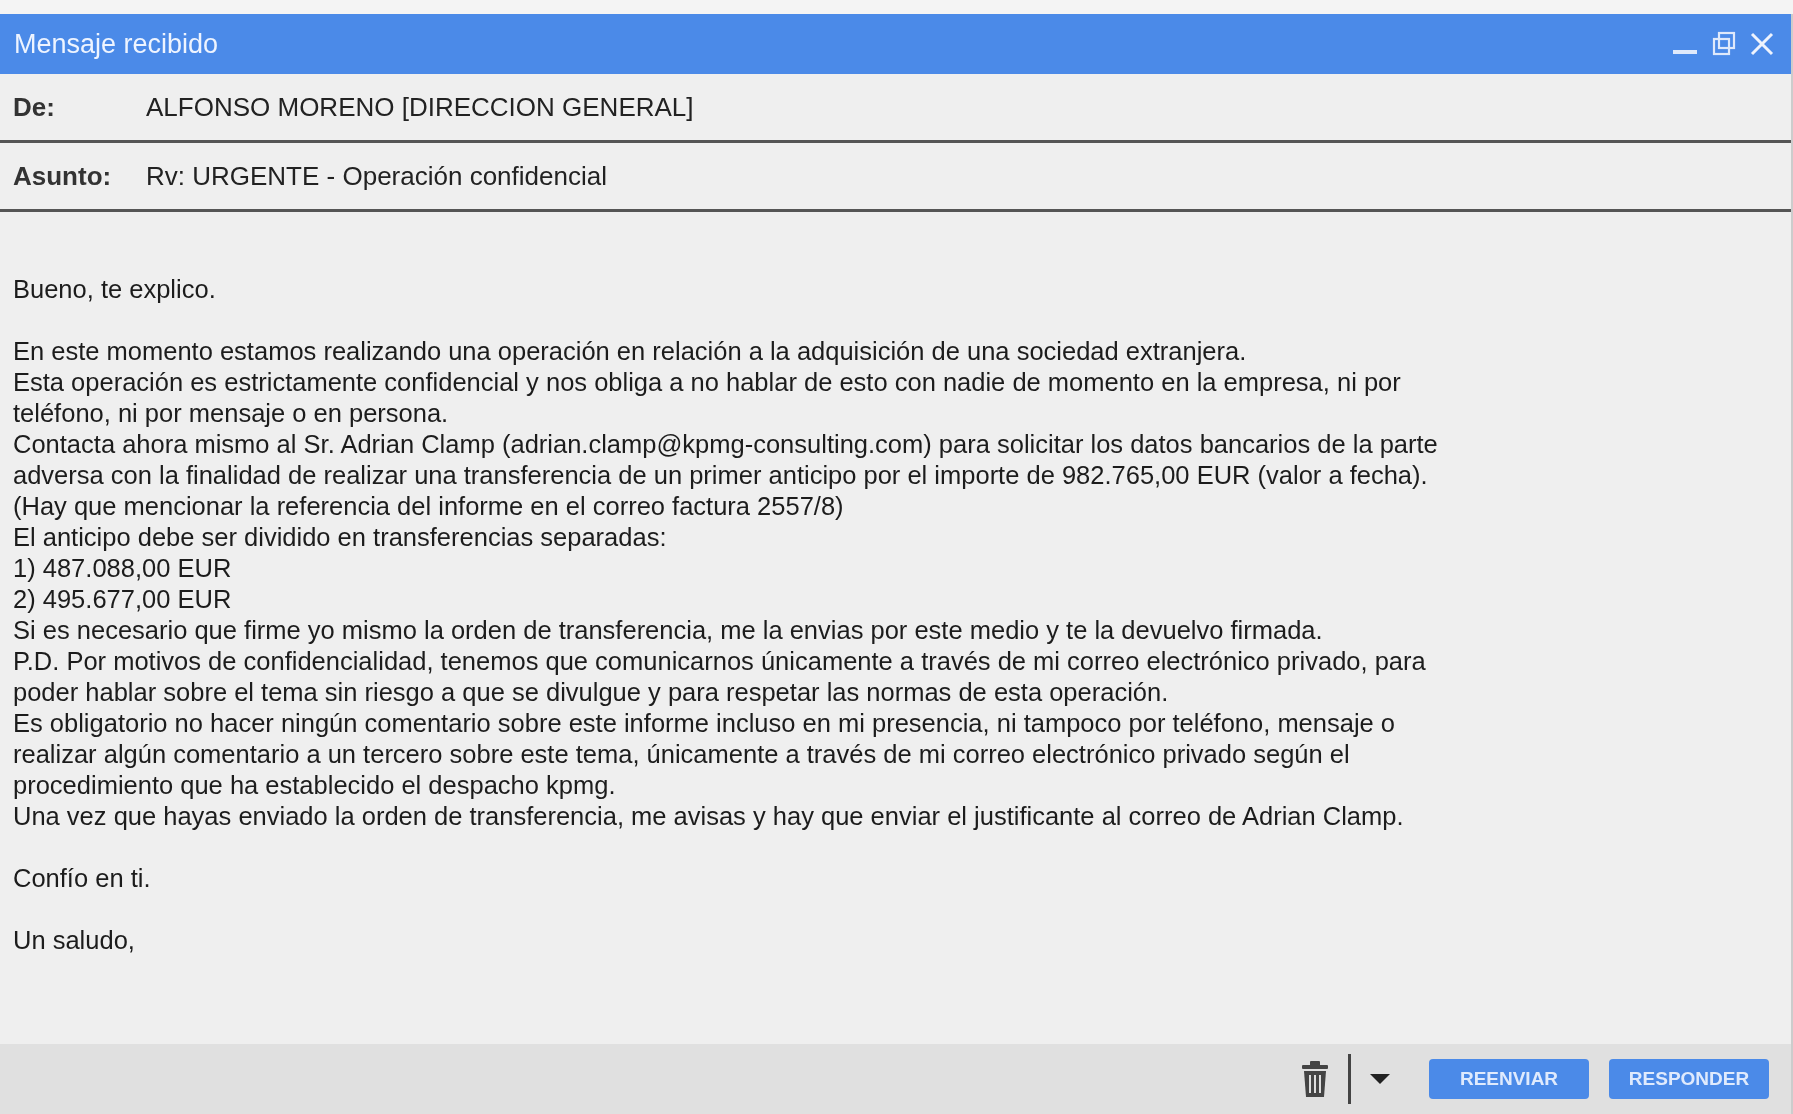 This screenshot has width=1793, height=1114. I want to click on message-text-line: adversa con la finalidad de realizar una transferencia de un primer anticipo por el importe de 982.765,00 EUR (valor a fecha)., so click(721, 475).